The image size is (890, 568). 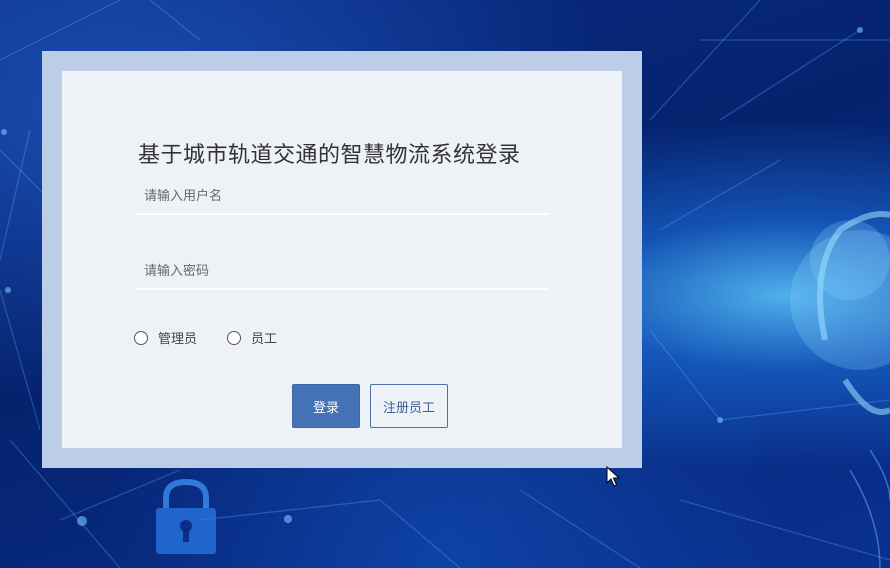 I want to click on employee-radio-label: 员工, so click(x=264, y=337).